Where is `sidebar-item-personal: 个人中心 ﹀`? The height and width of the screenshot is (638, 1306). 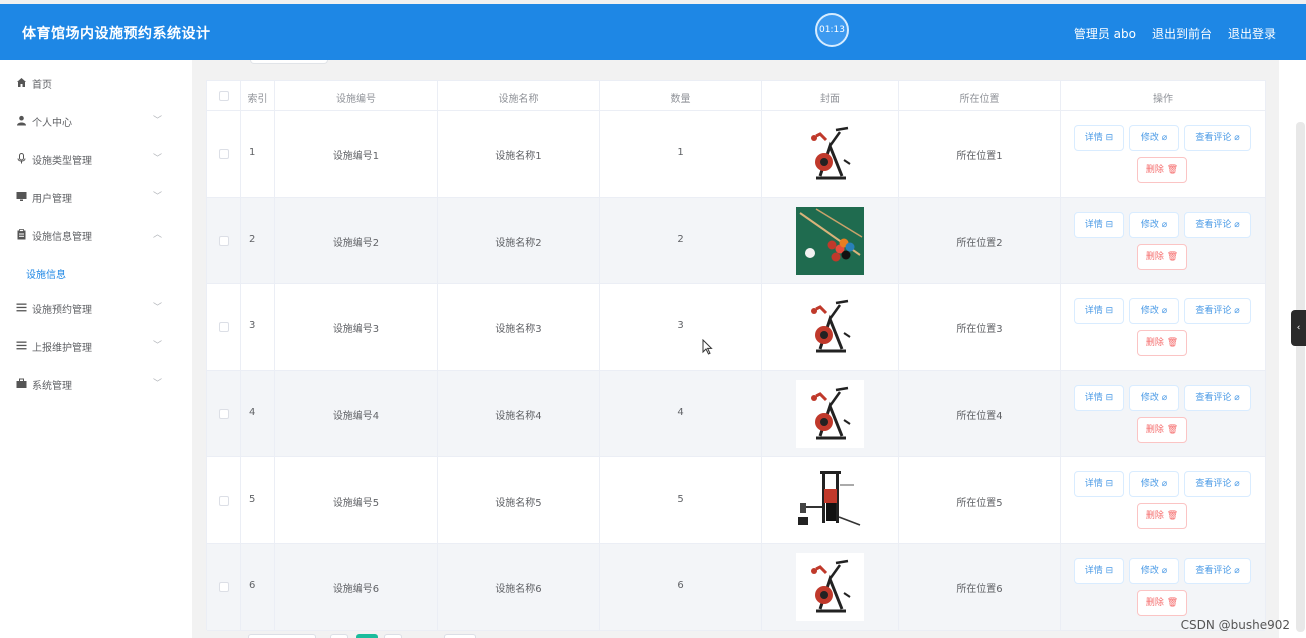
sidebar-item-personal: 个人中心 ﹀ is located at coordinates (96, 121).